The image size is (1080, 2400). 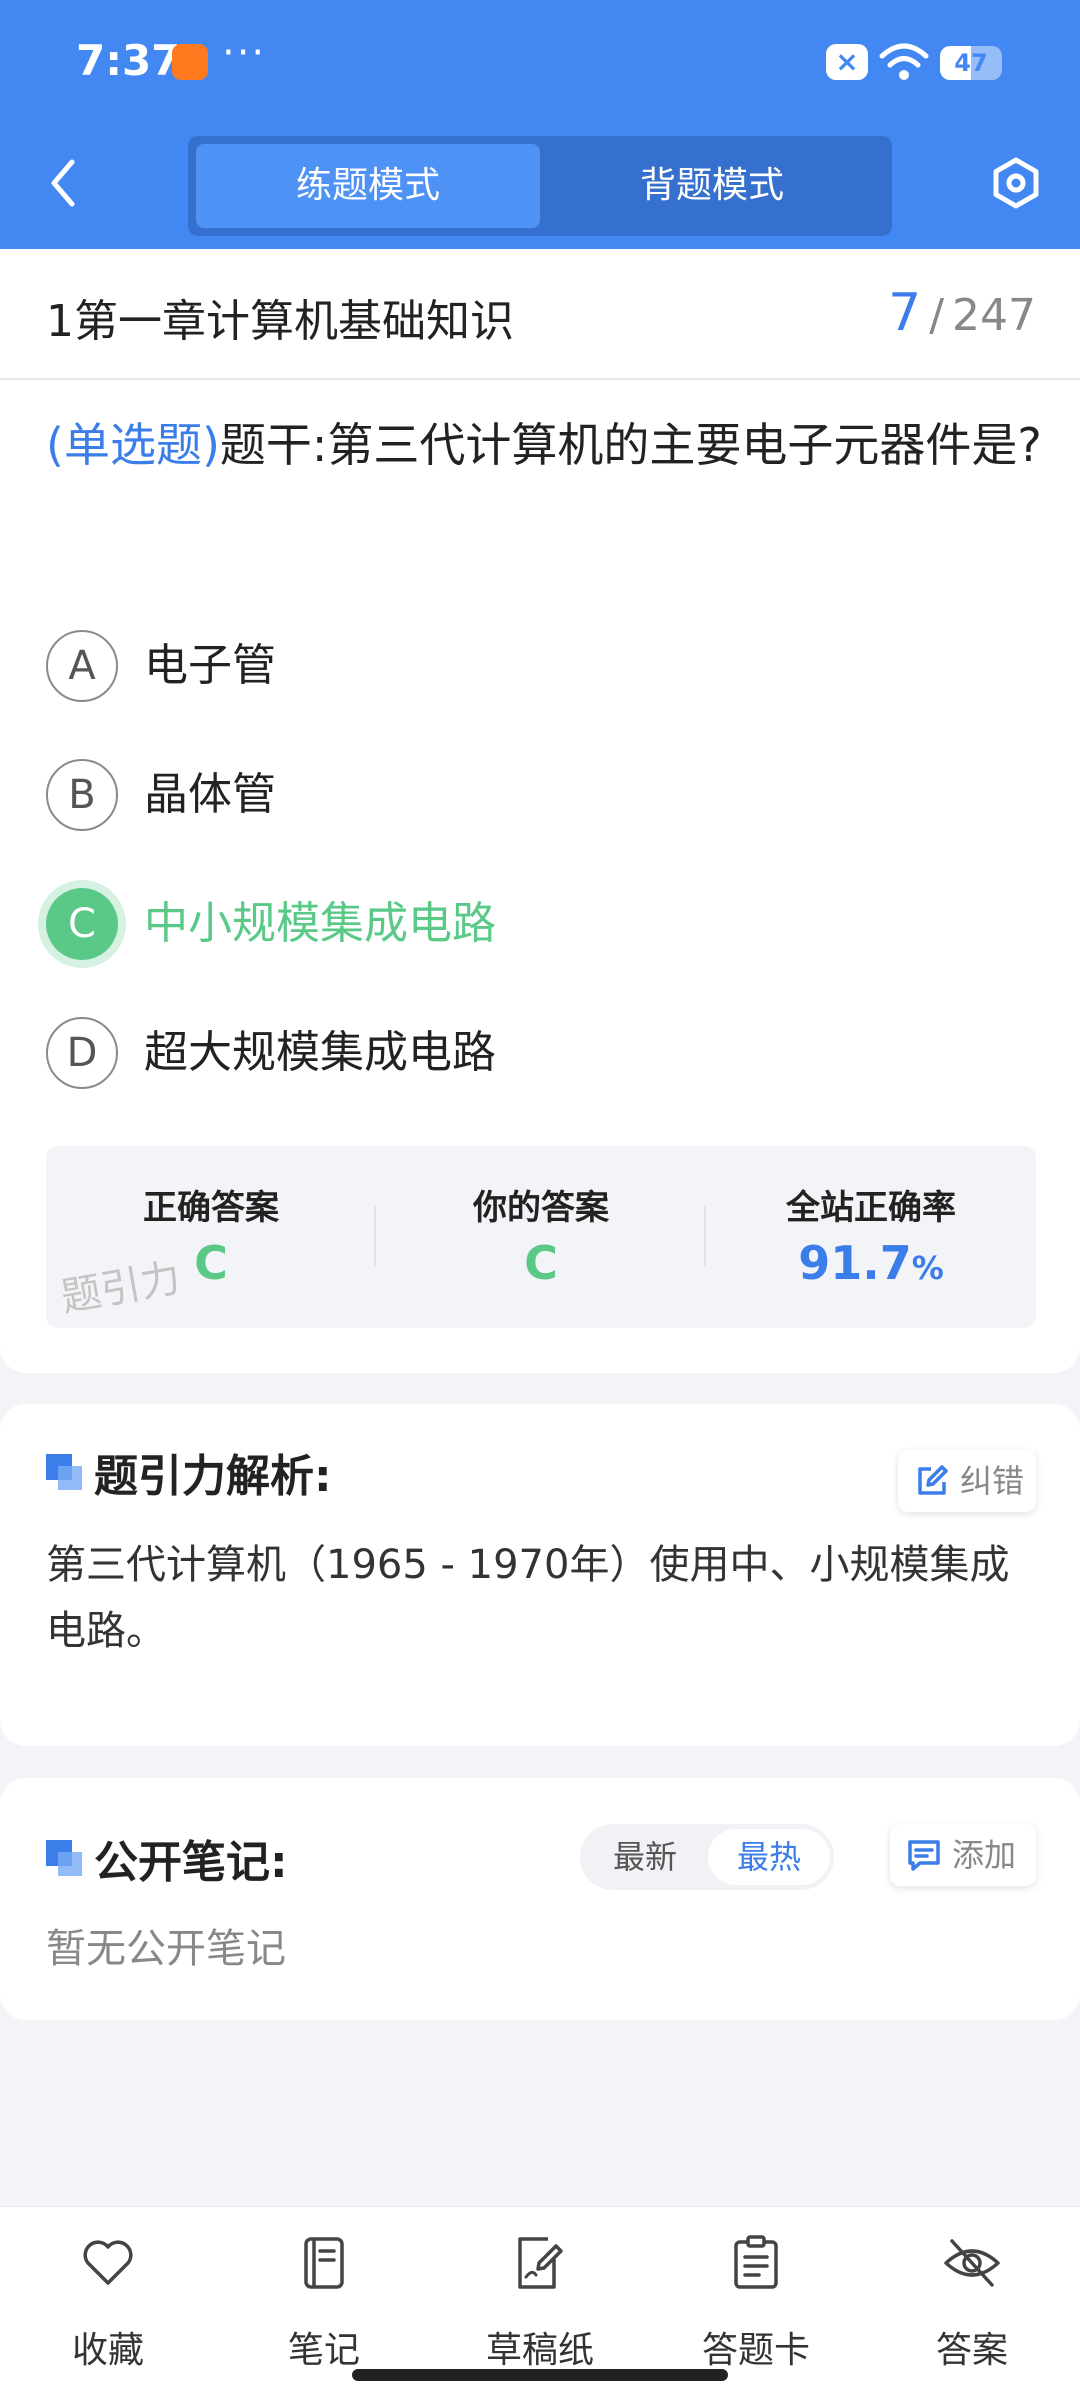 I want to click on option-letter: A, so click(x=82, y=666).